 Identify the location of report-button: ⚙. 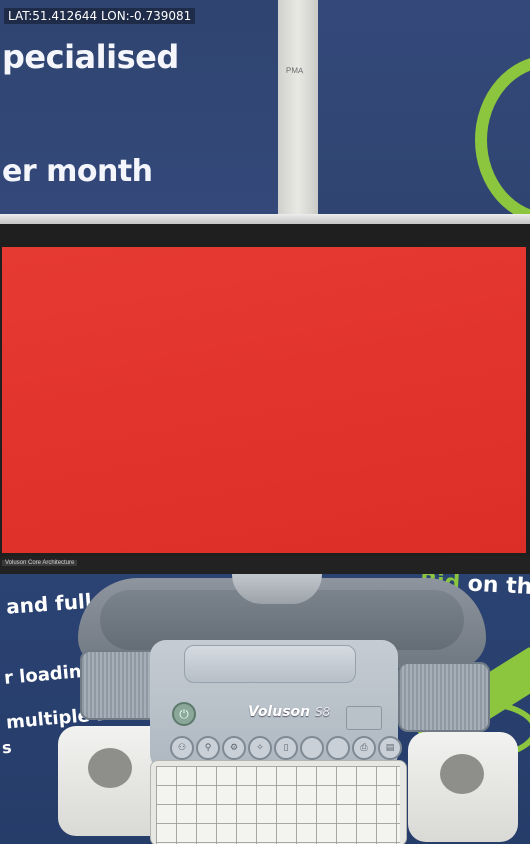
(234, 748).